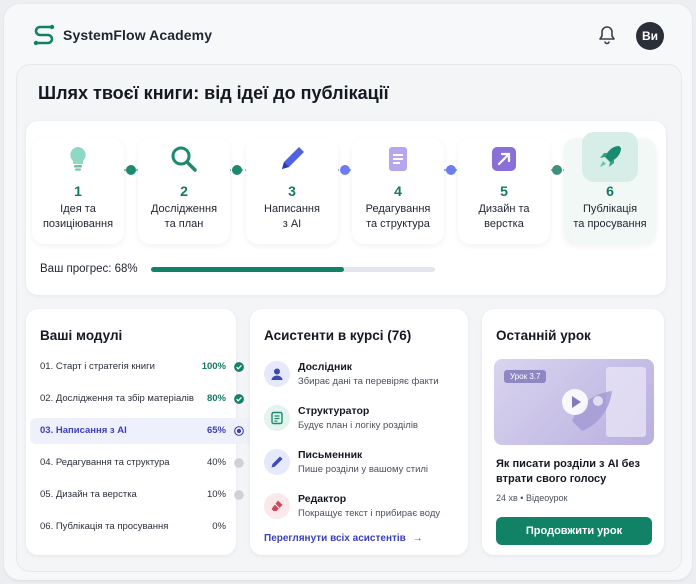 This screenshot has height=584, width=696. I want to click on step-number: 6, so click(610, 191).